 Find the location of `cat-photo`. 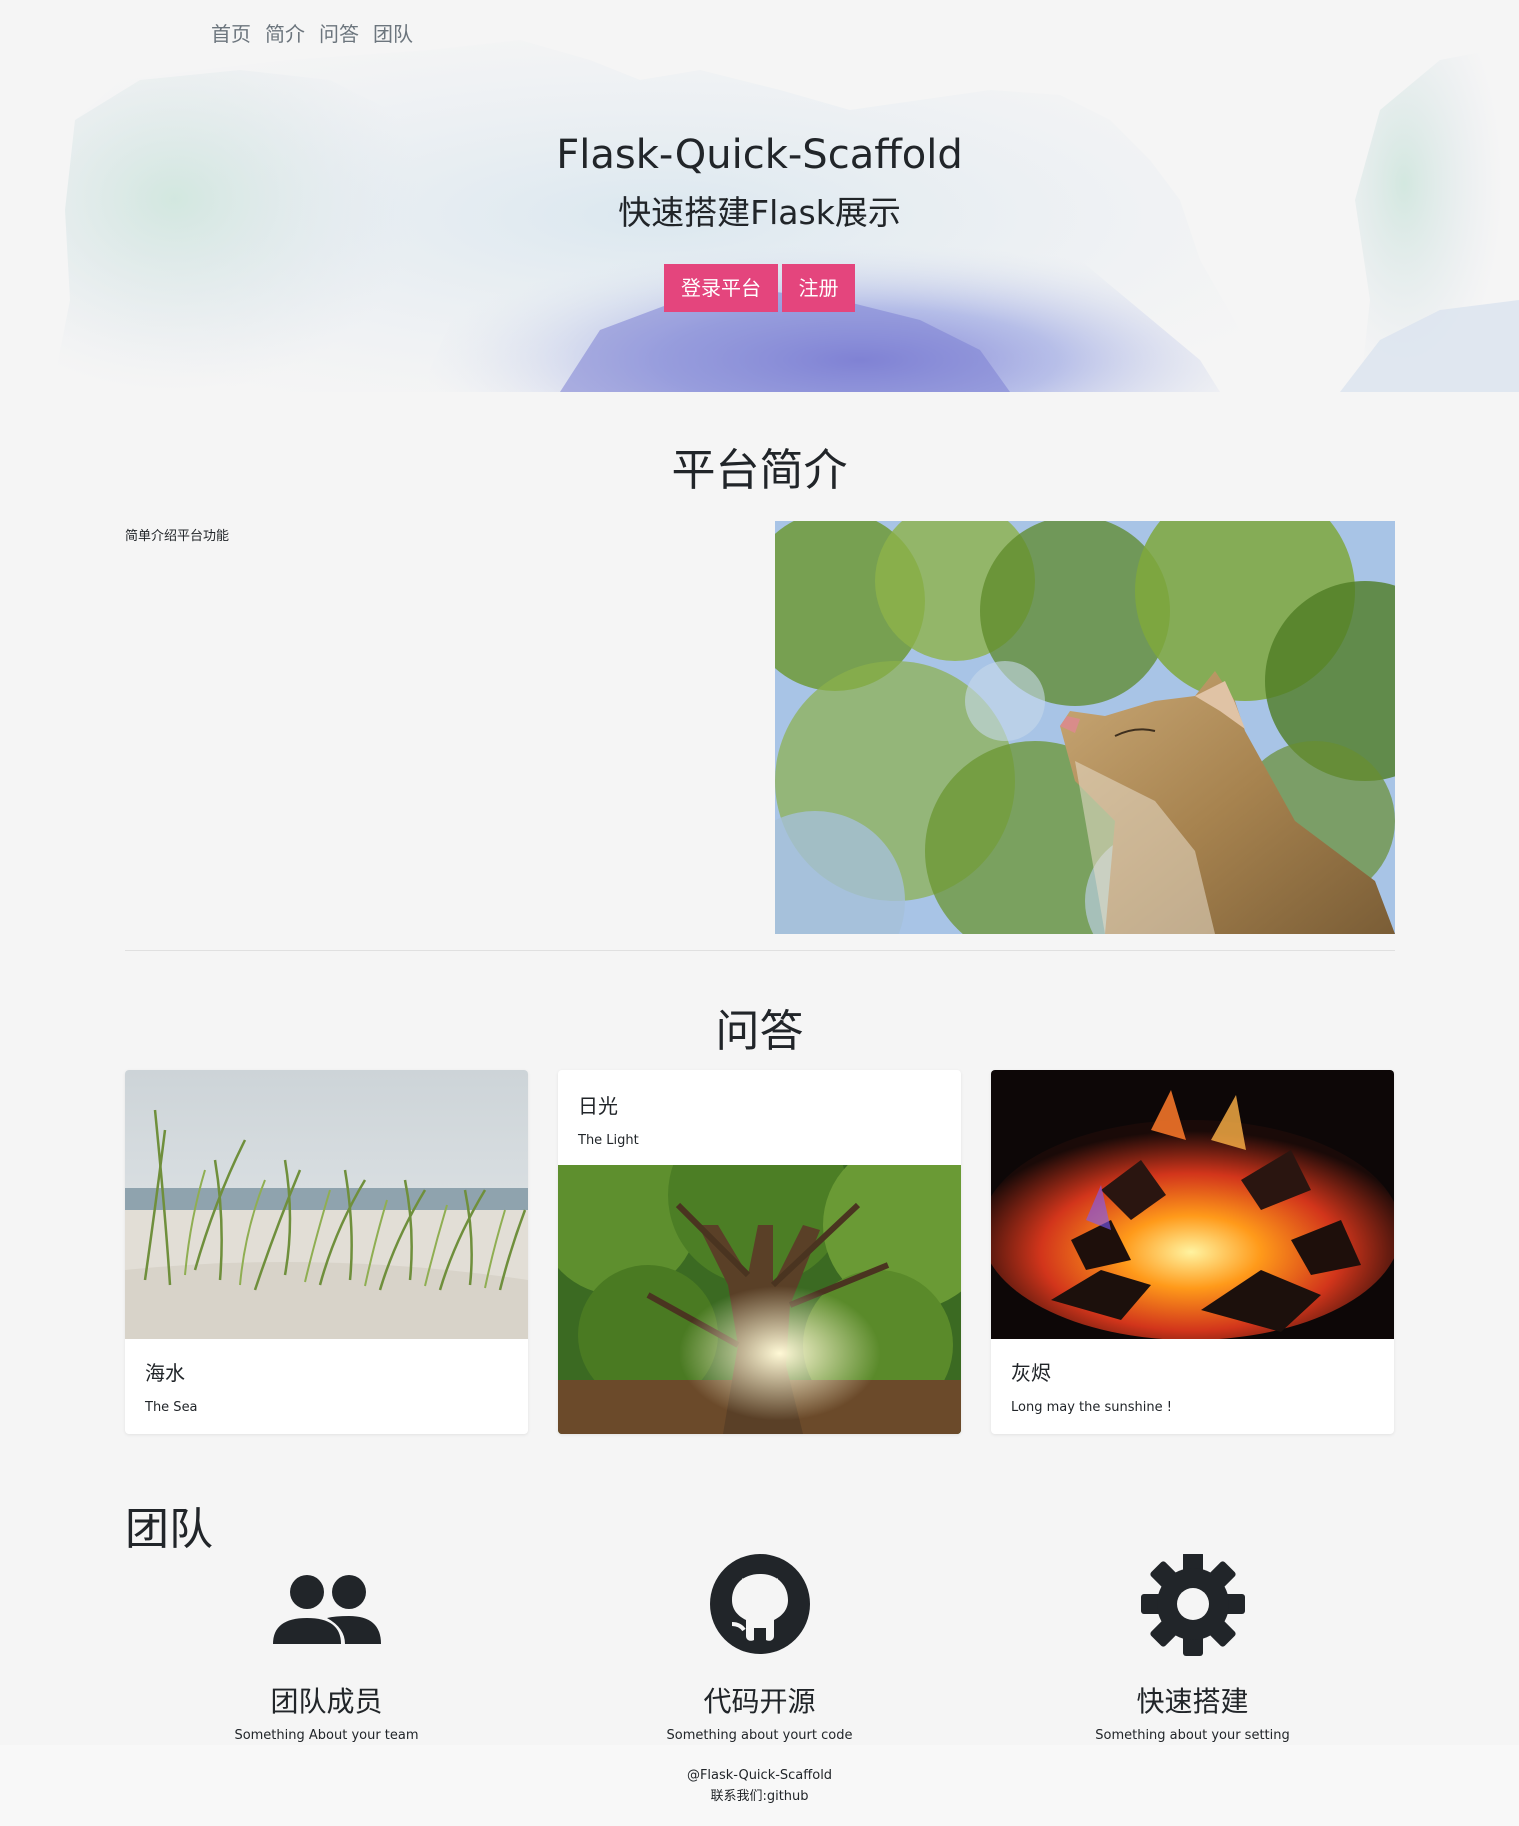

cat-photo is located at coordinates (1085, 727).